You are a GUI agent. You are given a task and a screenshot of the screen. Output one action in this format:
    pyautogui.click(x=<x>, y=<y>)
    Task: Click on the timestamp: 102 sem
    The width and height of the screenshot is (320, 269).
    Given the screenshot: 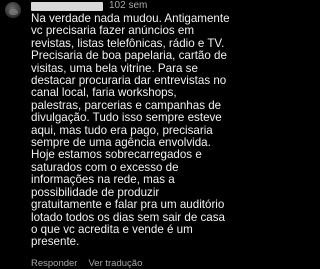 What is the action you would take?
    pyautogui.click(x=128, y=5)
    